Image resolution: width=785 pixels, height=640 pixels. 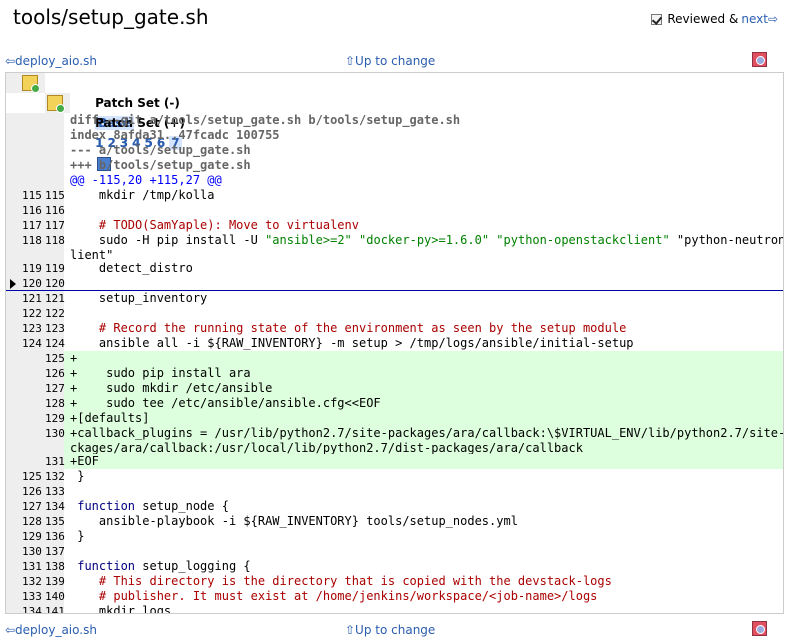 What do you see at coordinates (55, 343) in the screenshot?
I see `new-line-number: 124` at bounding box center [55, 343].